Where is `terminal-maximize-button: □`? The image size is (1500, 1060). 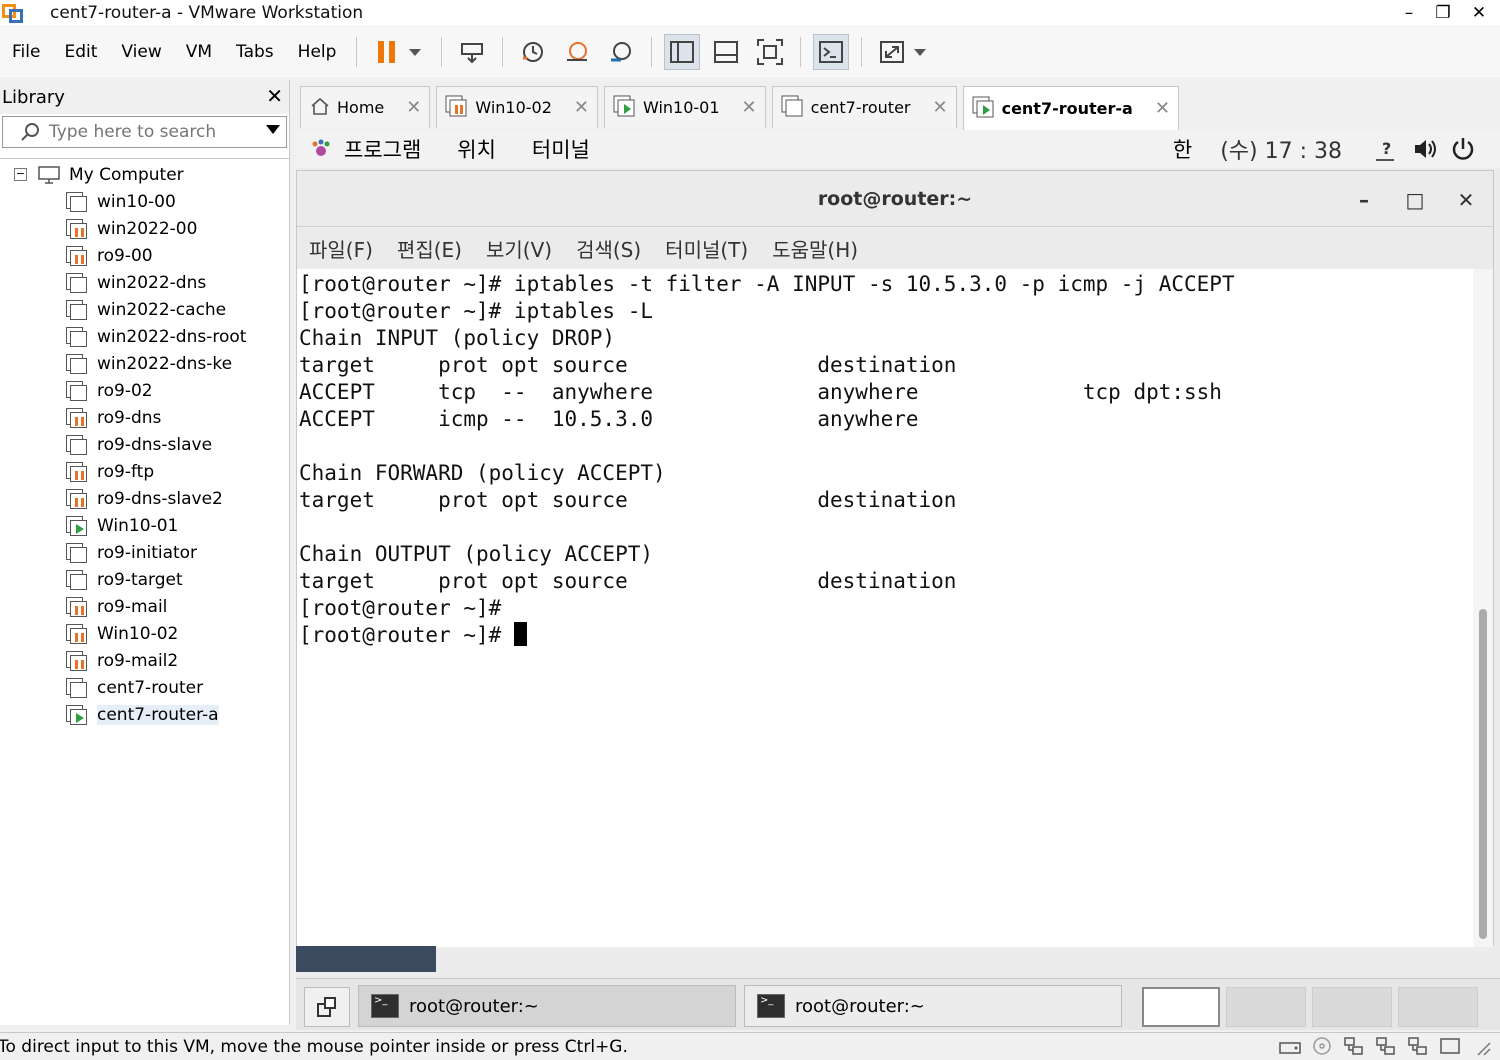 terminal-maximize-button: □ is located at coordinates (1415, 200).